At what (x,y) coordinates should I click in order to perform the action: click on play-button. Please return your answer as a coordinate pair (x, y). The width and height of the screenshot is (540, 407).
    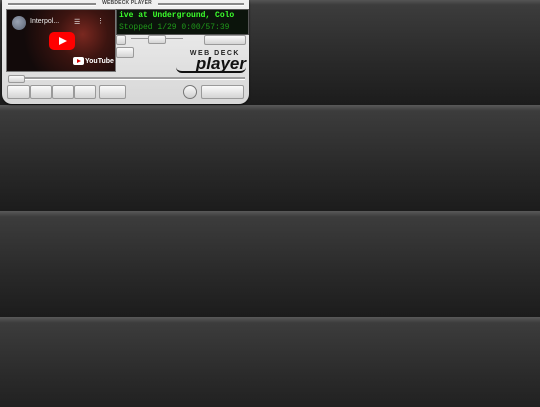
    Looking at the image, I should click on (41, 92).